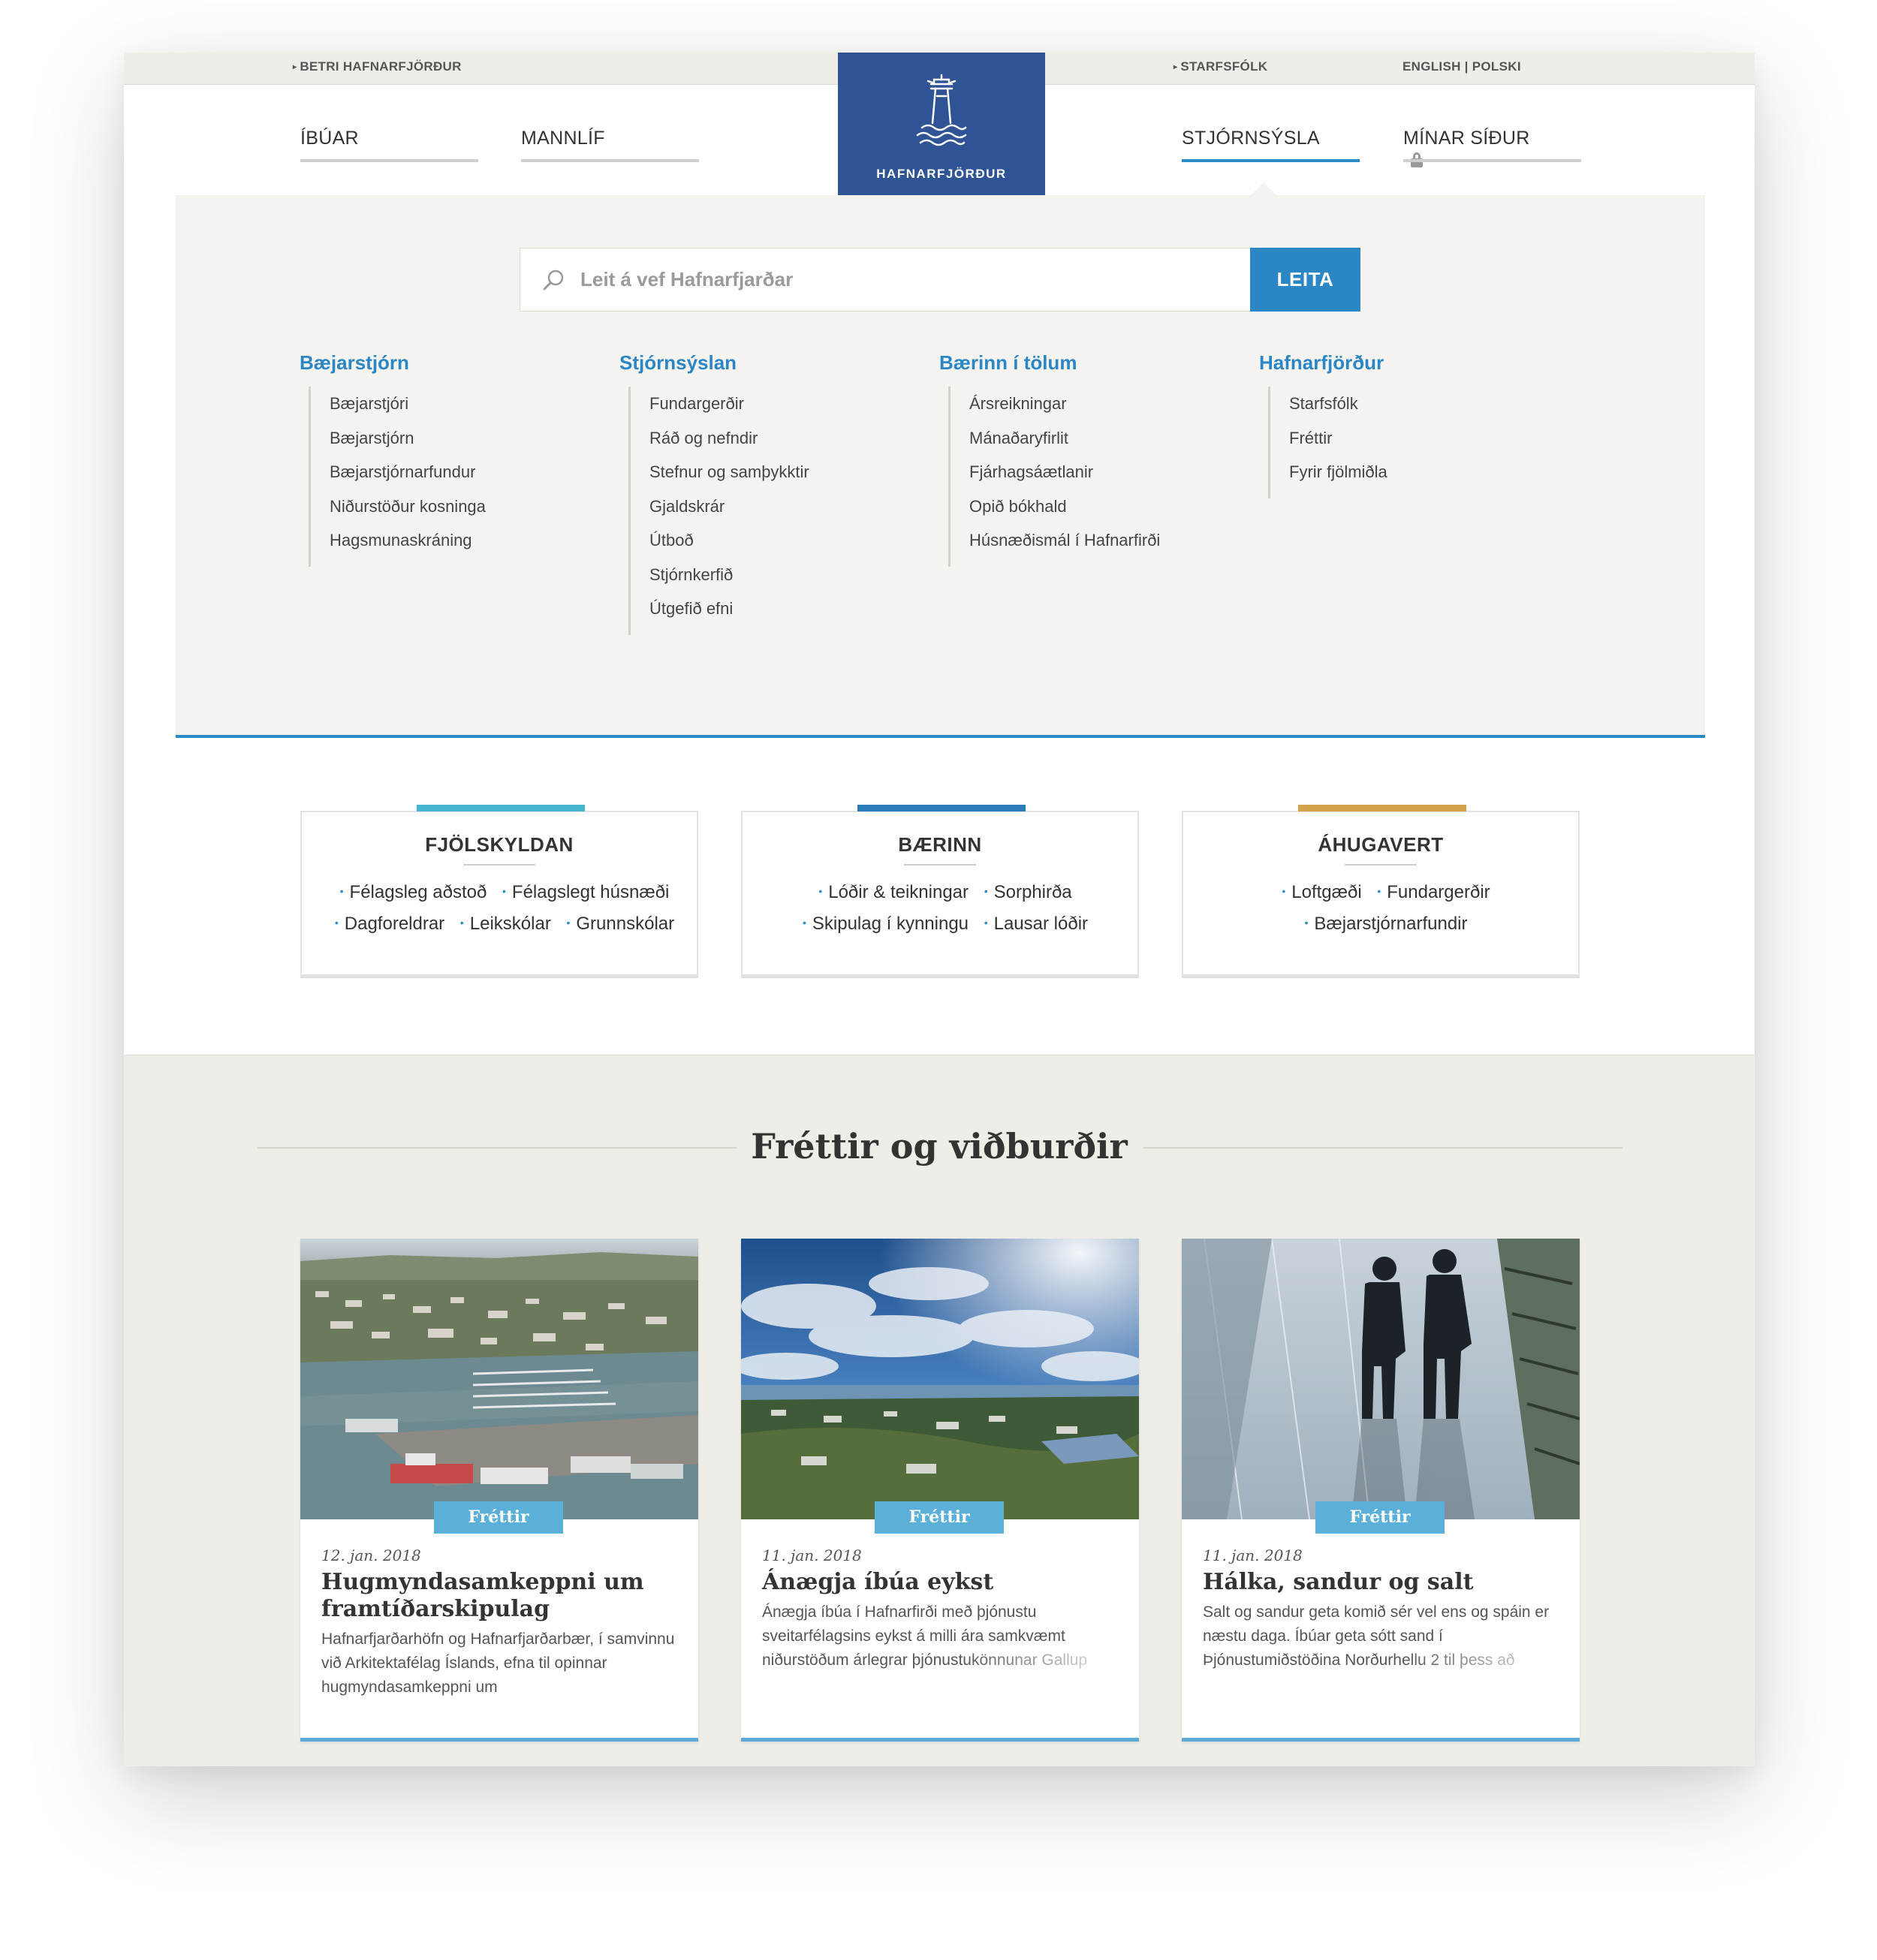 This screenshot has width=1877, height=1960. Describe the element at coordinates (1326, 892) in the screenshot. I see `quick-link: Loftgæði` at that location.